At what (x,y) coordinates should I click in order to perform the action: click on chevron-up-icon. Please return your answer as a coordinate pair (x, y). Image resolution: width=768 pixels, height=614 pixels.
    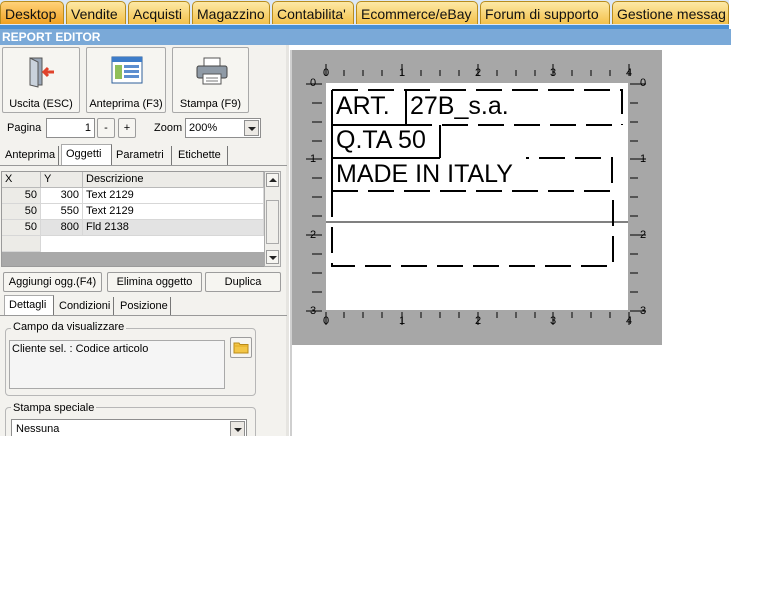
    Looking at the image, I should click on (273, 180).